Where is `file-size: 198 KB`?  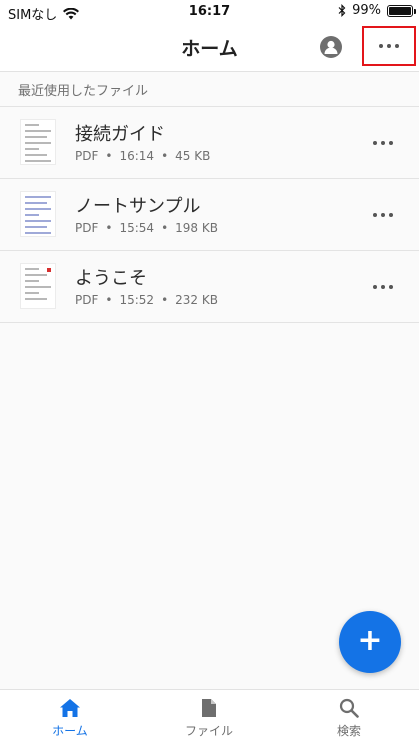
file-size: 198 KB is located at coordinates (196, 228).